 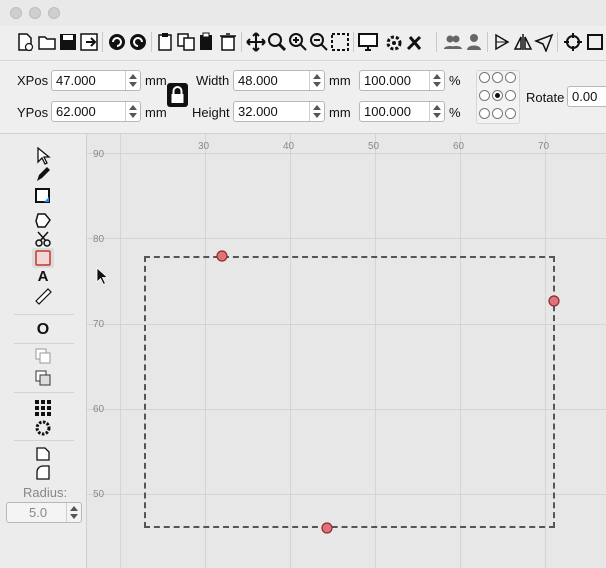 I want to click on zoom-in-icon, so click(x=298, y=42).